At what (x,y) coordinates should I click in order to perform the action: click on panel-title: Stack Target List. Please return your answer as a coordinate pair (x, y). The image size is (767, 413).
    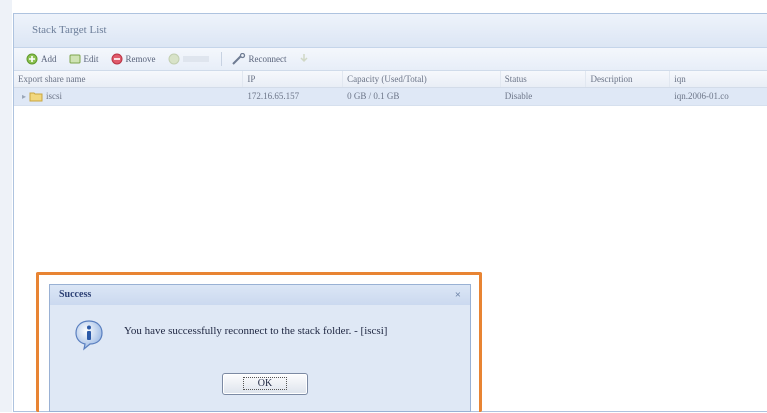
    Looking at the image, I should click on (390, 31).